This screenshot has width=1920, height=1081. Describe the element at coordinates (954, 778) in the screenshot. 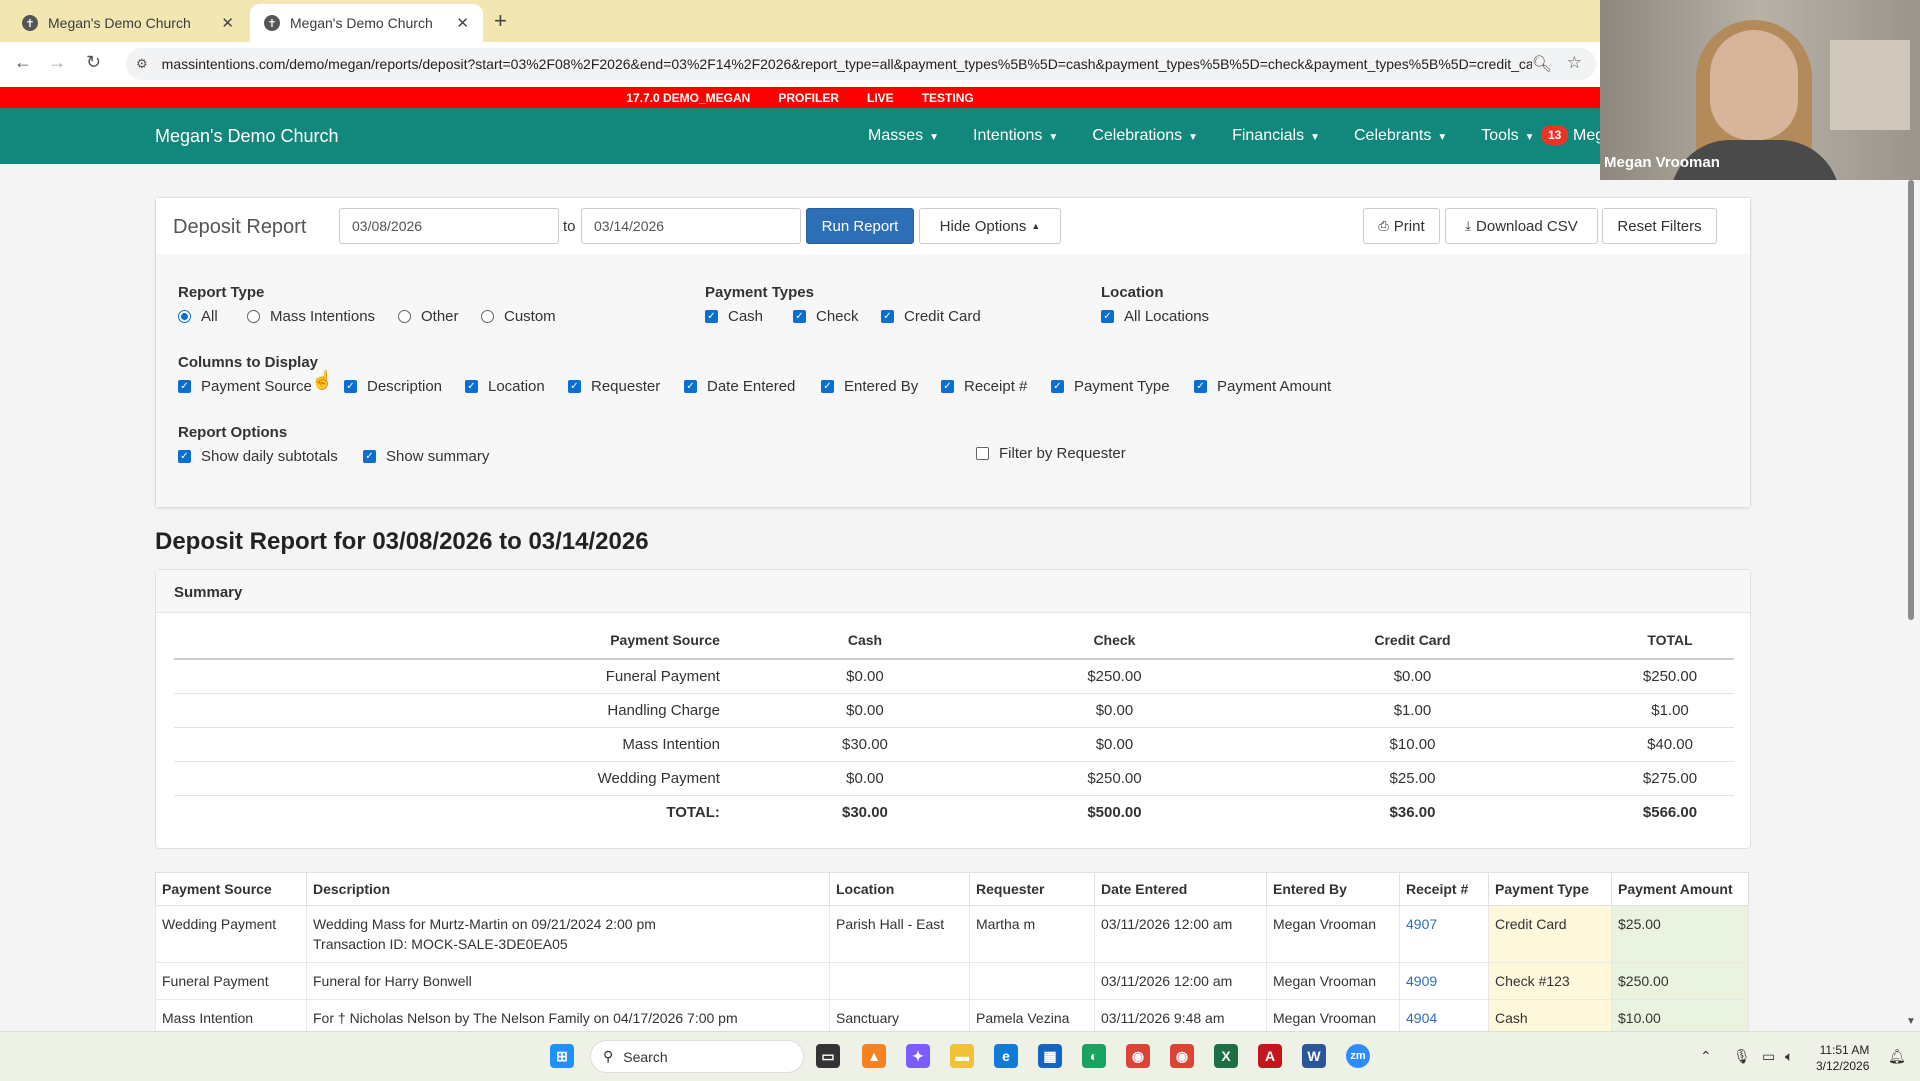

I see `table-row: Wedding Payment $0.00 $250.00 $25.00 $275.00` at that location.